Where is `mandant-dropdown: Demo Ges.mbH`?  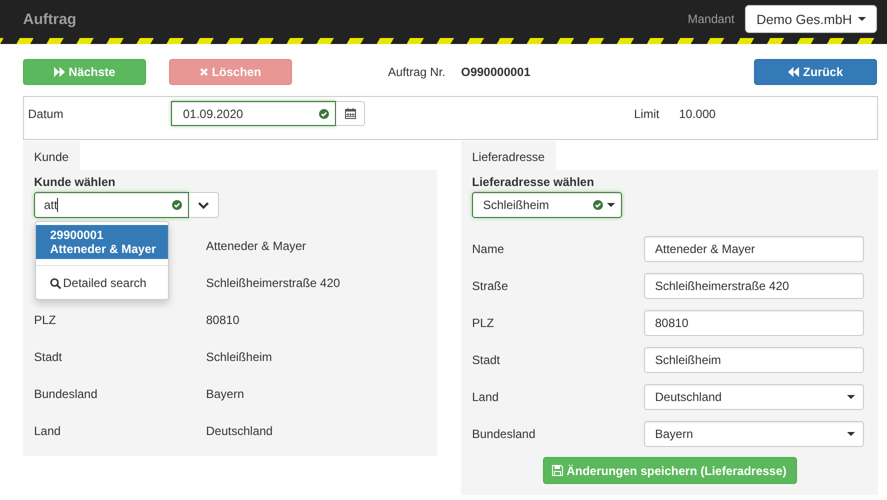
mandant-dropdown: Demo Ges.mbH is located at coordinates (811, 19).